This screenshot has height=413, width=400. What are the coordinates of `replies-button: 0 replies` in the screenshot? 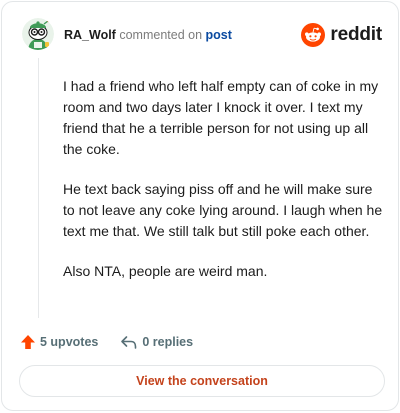 It's located at (156, 342).